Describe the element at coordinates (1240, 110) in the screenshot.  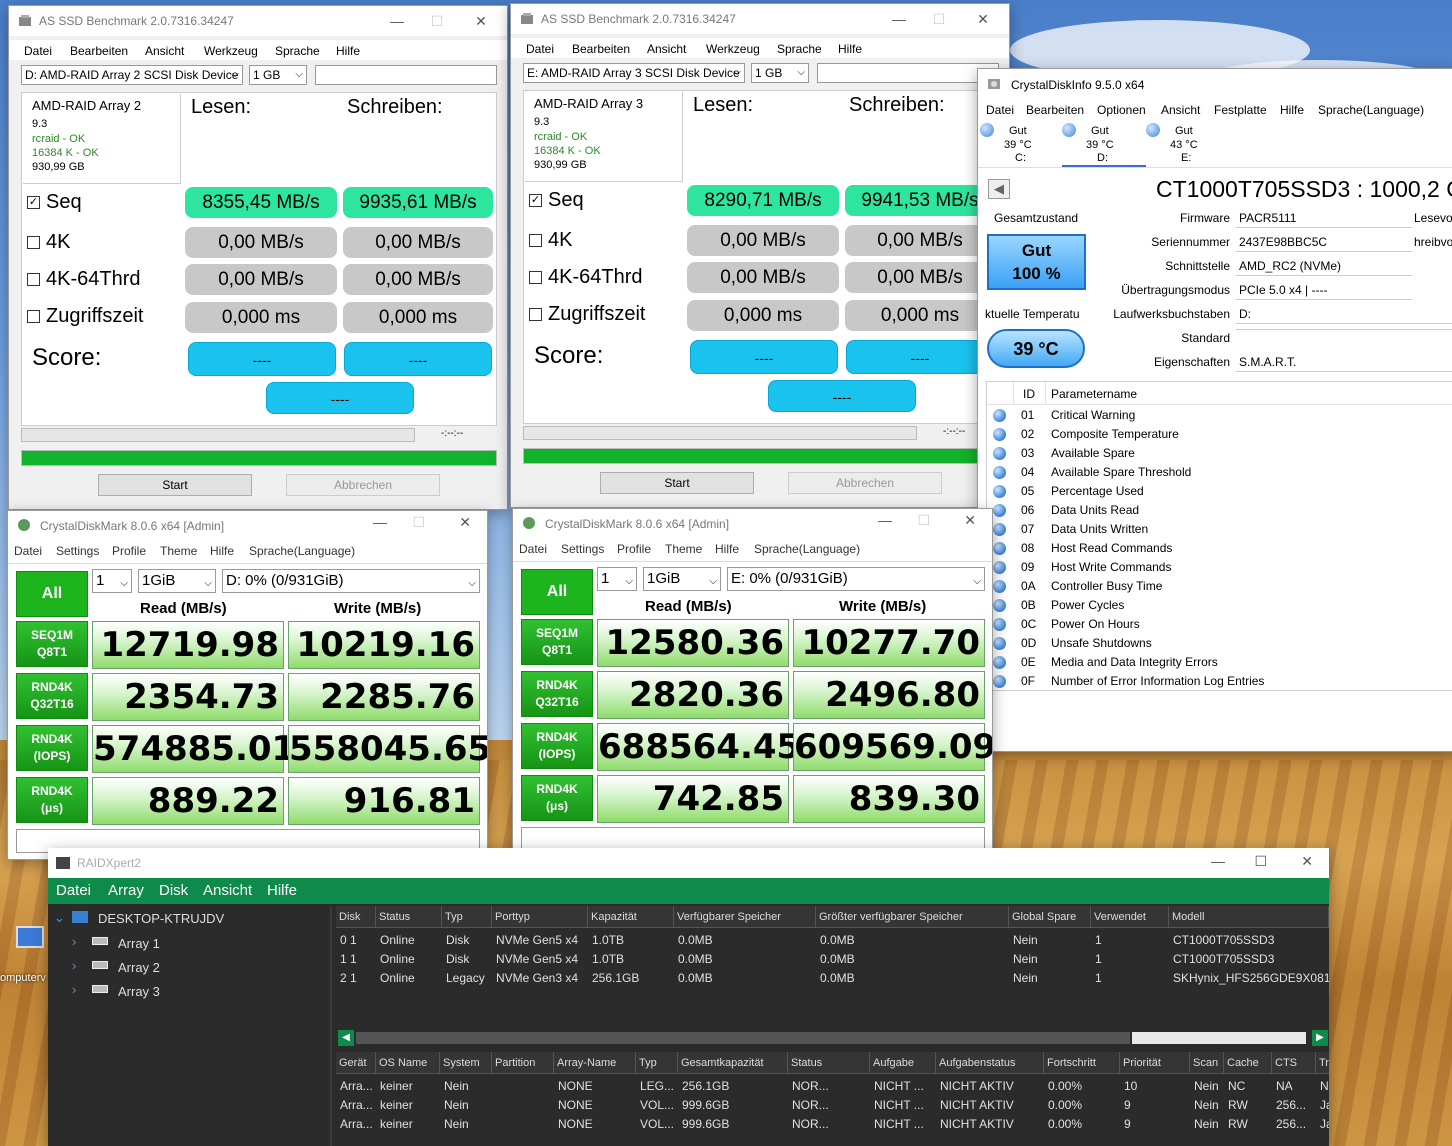
I see `menu-festplatte: Festplatte` at that location.